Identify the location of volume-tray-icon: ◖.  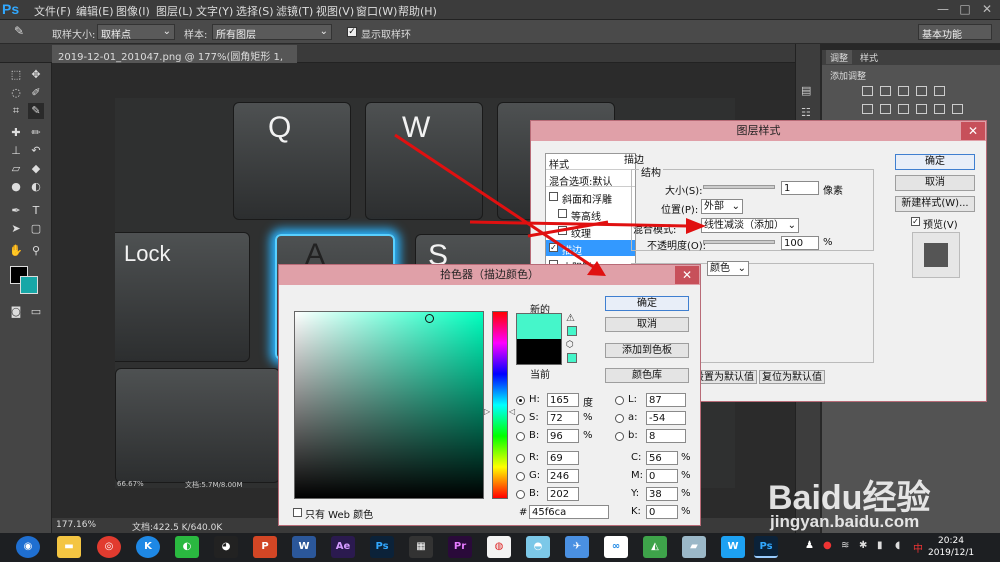
(901, 546).